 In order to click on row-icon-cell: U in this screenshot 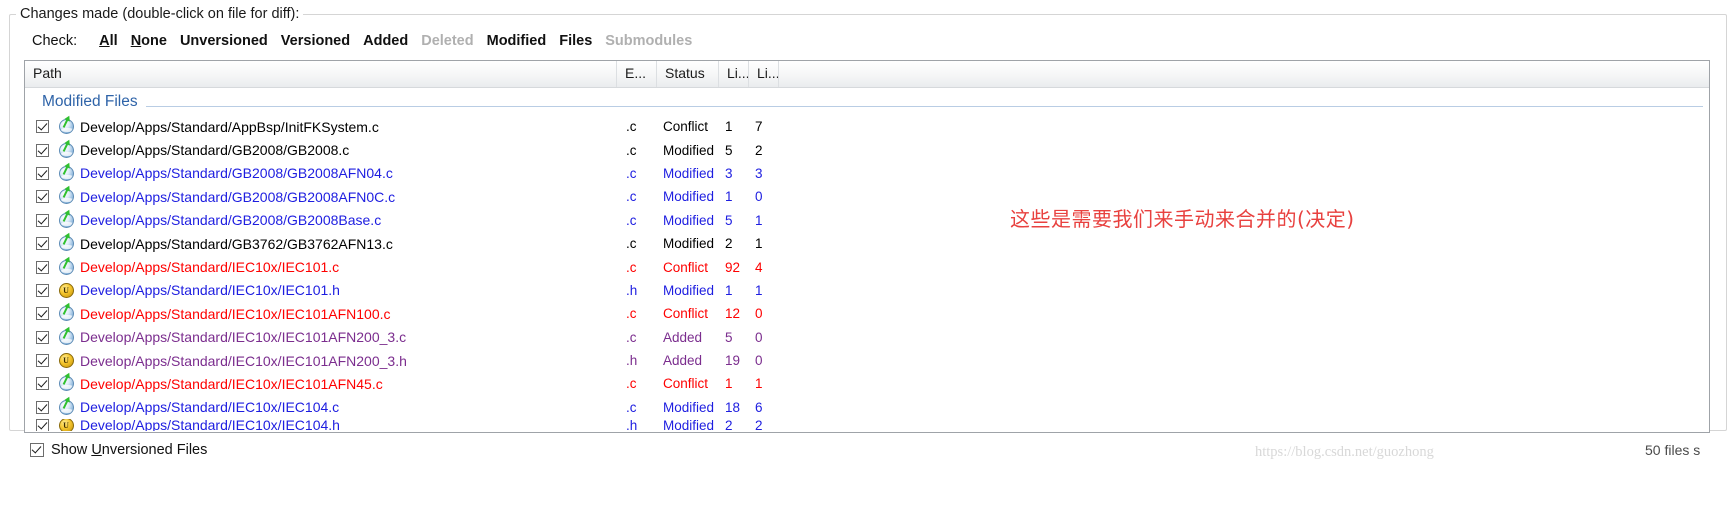, I will do `click(66, 425)`.